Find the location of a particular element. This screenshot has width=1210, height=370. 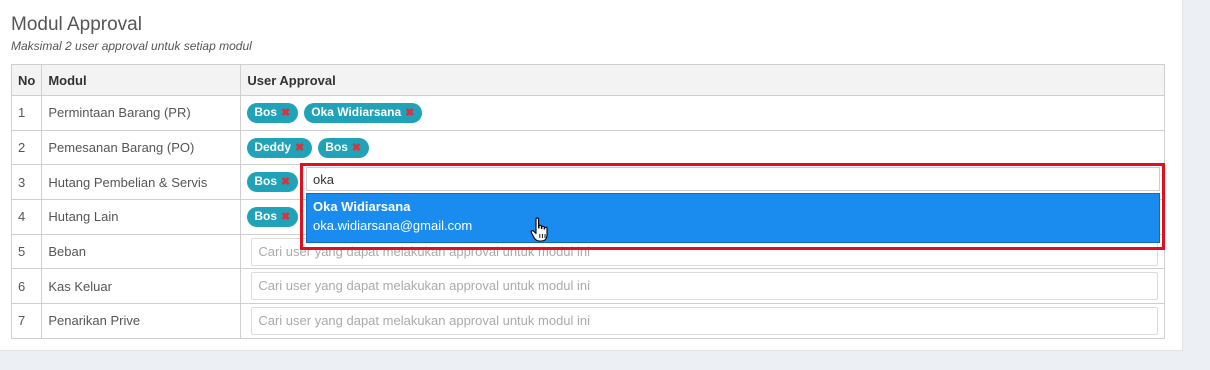

table-row: 2 Pemesanan Barang (PO) Deddy ✖ Bos ✖ is located at coordinates (587, 147).